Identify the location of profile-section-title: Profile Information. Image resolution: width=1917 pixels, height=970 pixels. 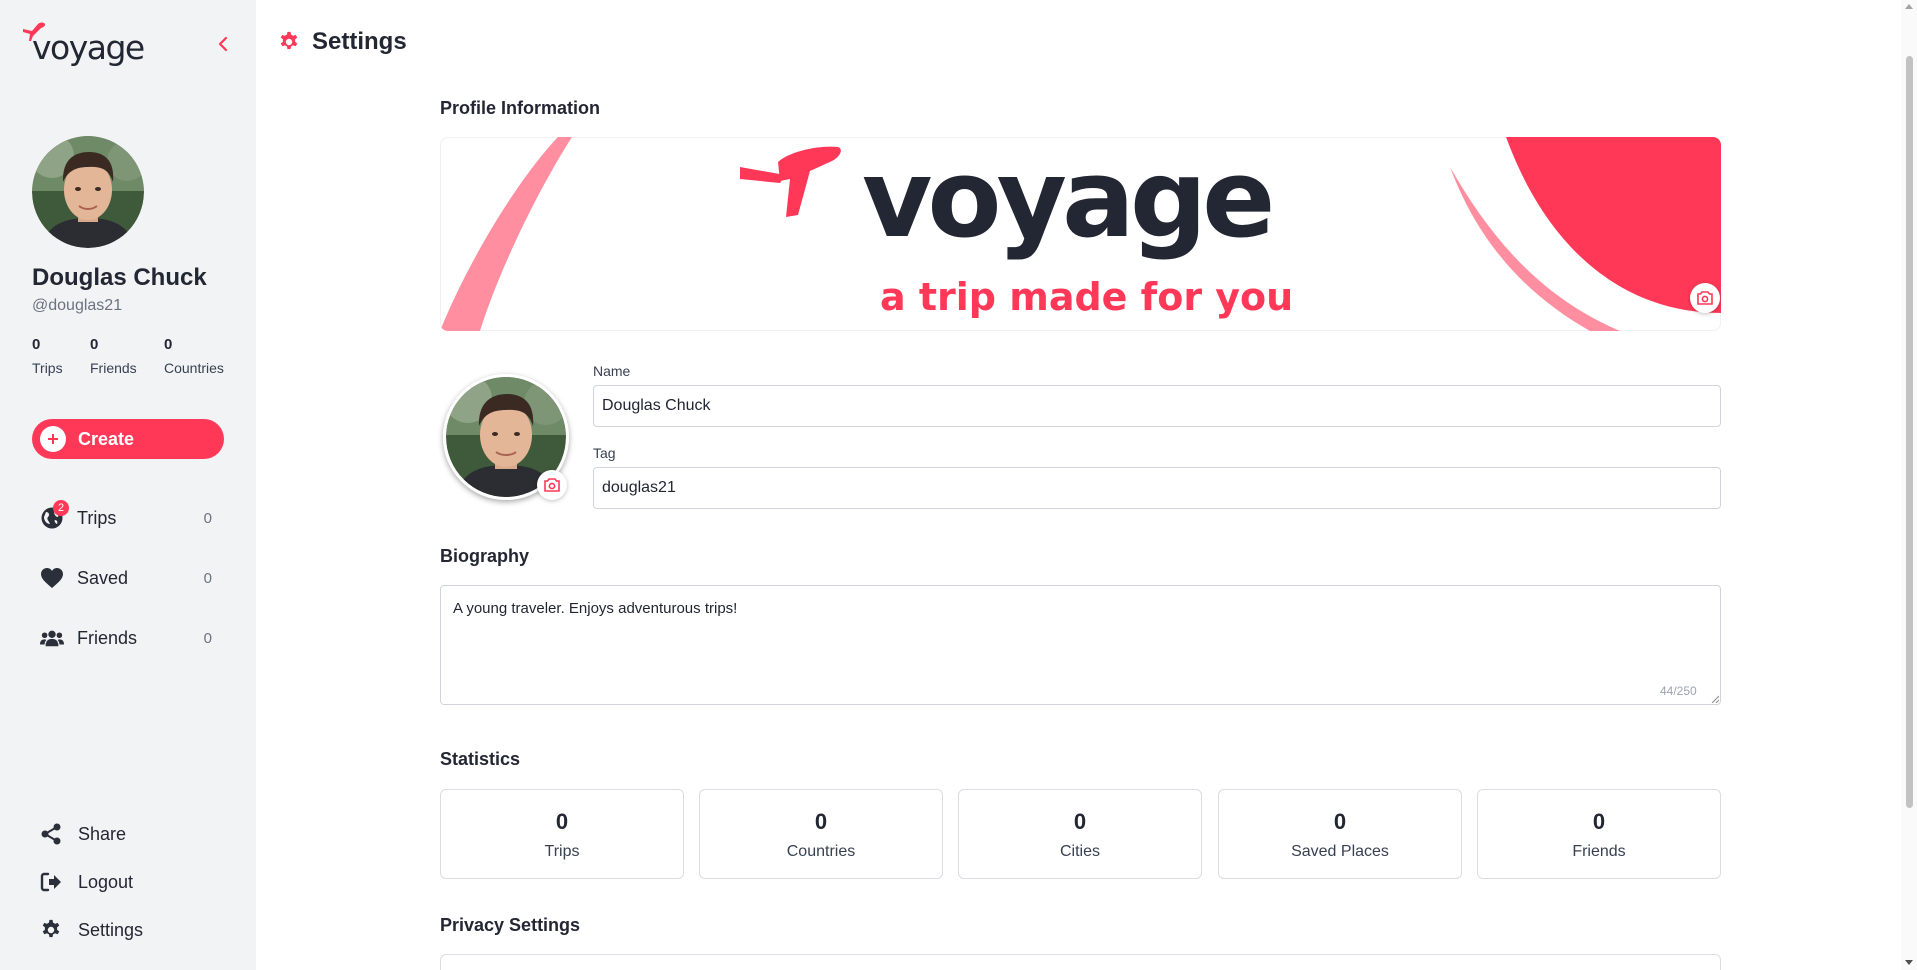
(520, 108).